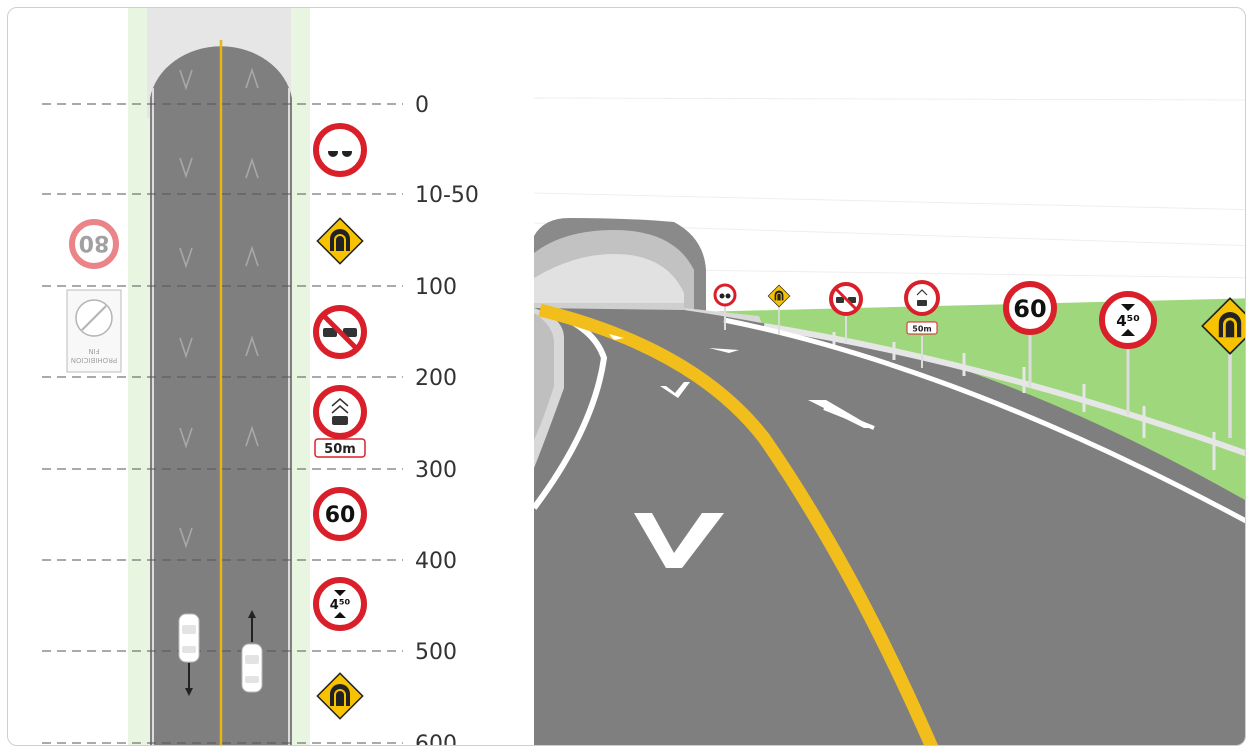 The image size is (1251, 746). I want to click on p-distance-plate: 50m, so click(921, 329).